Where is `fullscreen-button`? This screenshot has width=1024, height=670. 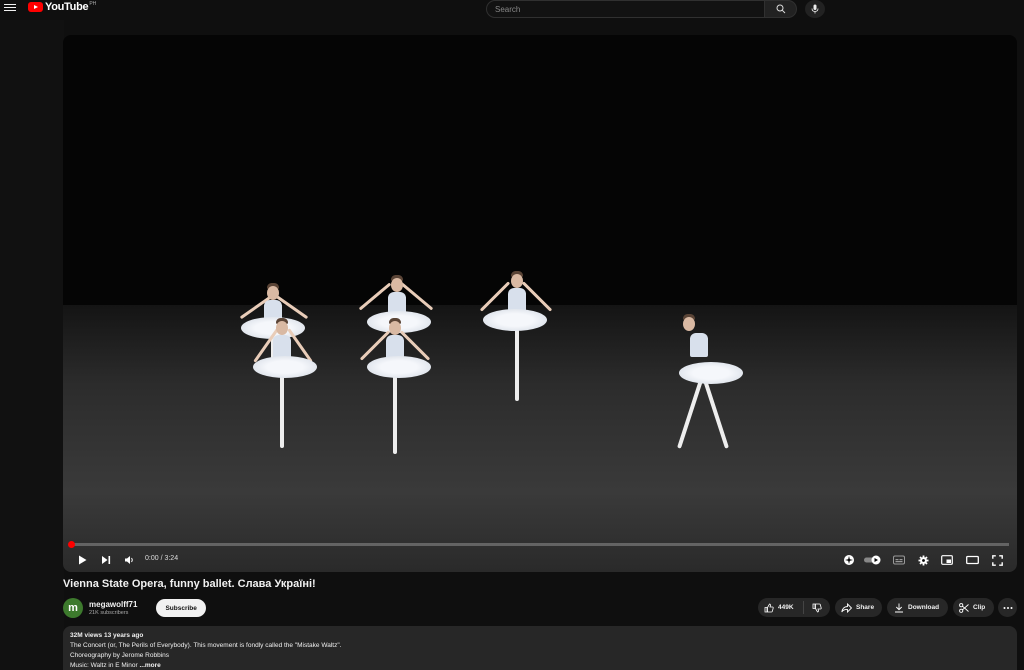 fullscreen-button is located at coordinates (997, 560).